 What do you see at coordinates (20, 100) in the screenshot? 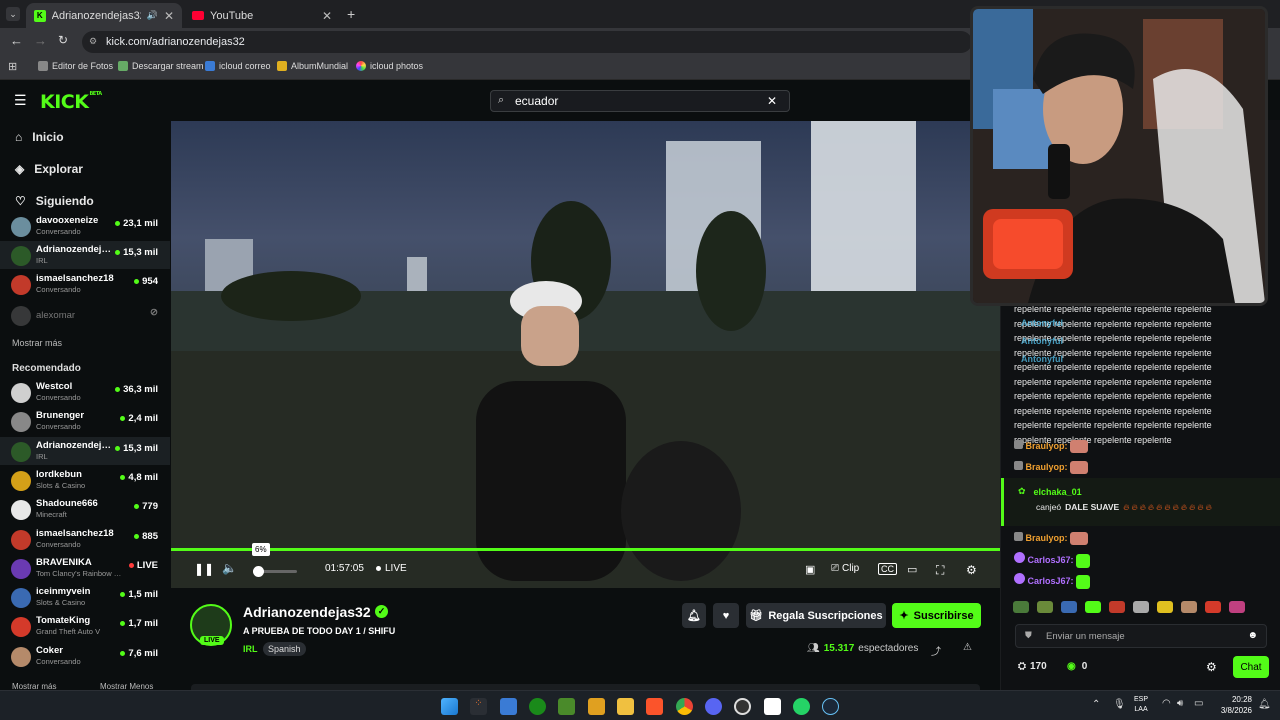
I see `menu-icon: ☰` at bounding box center [20, 100].